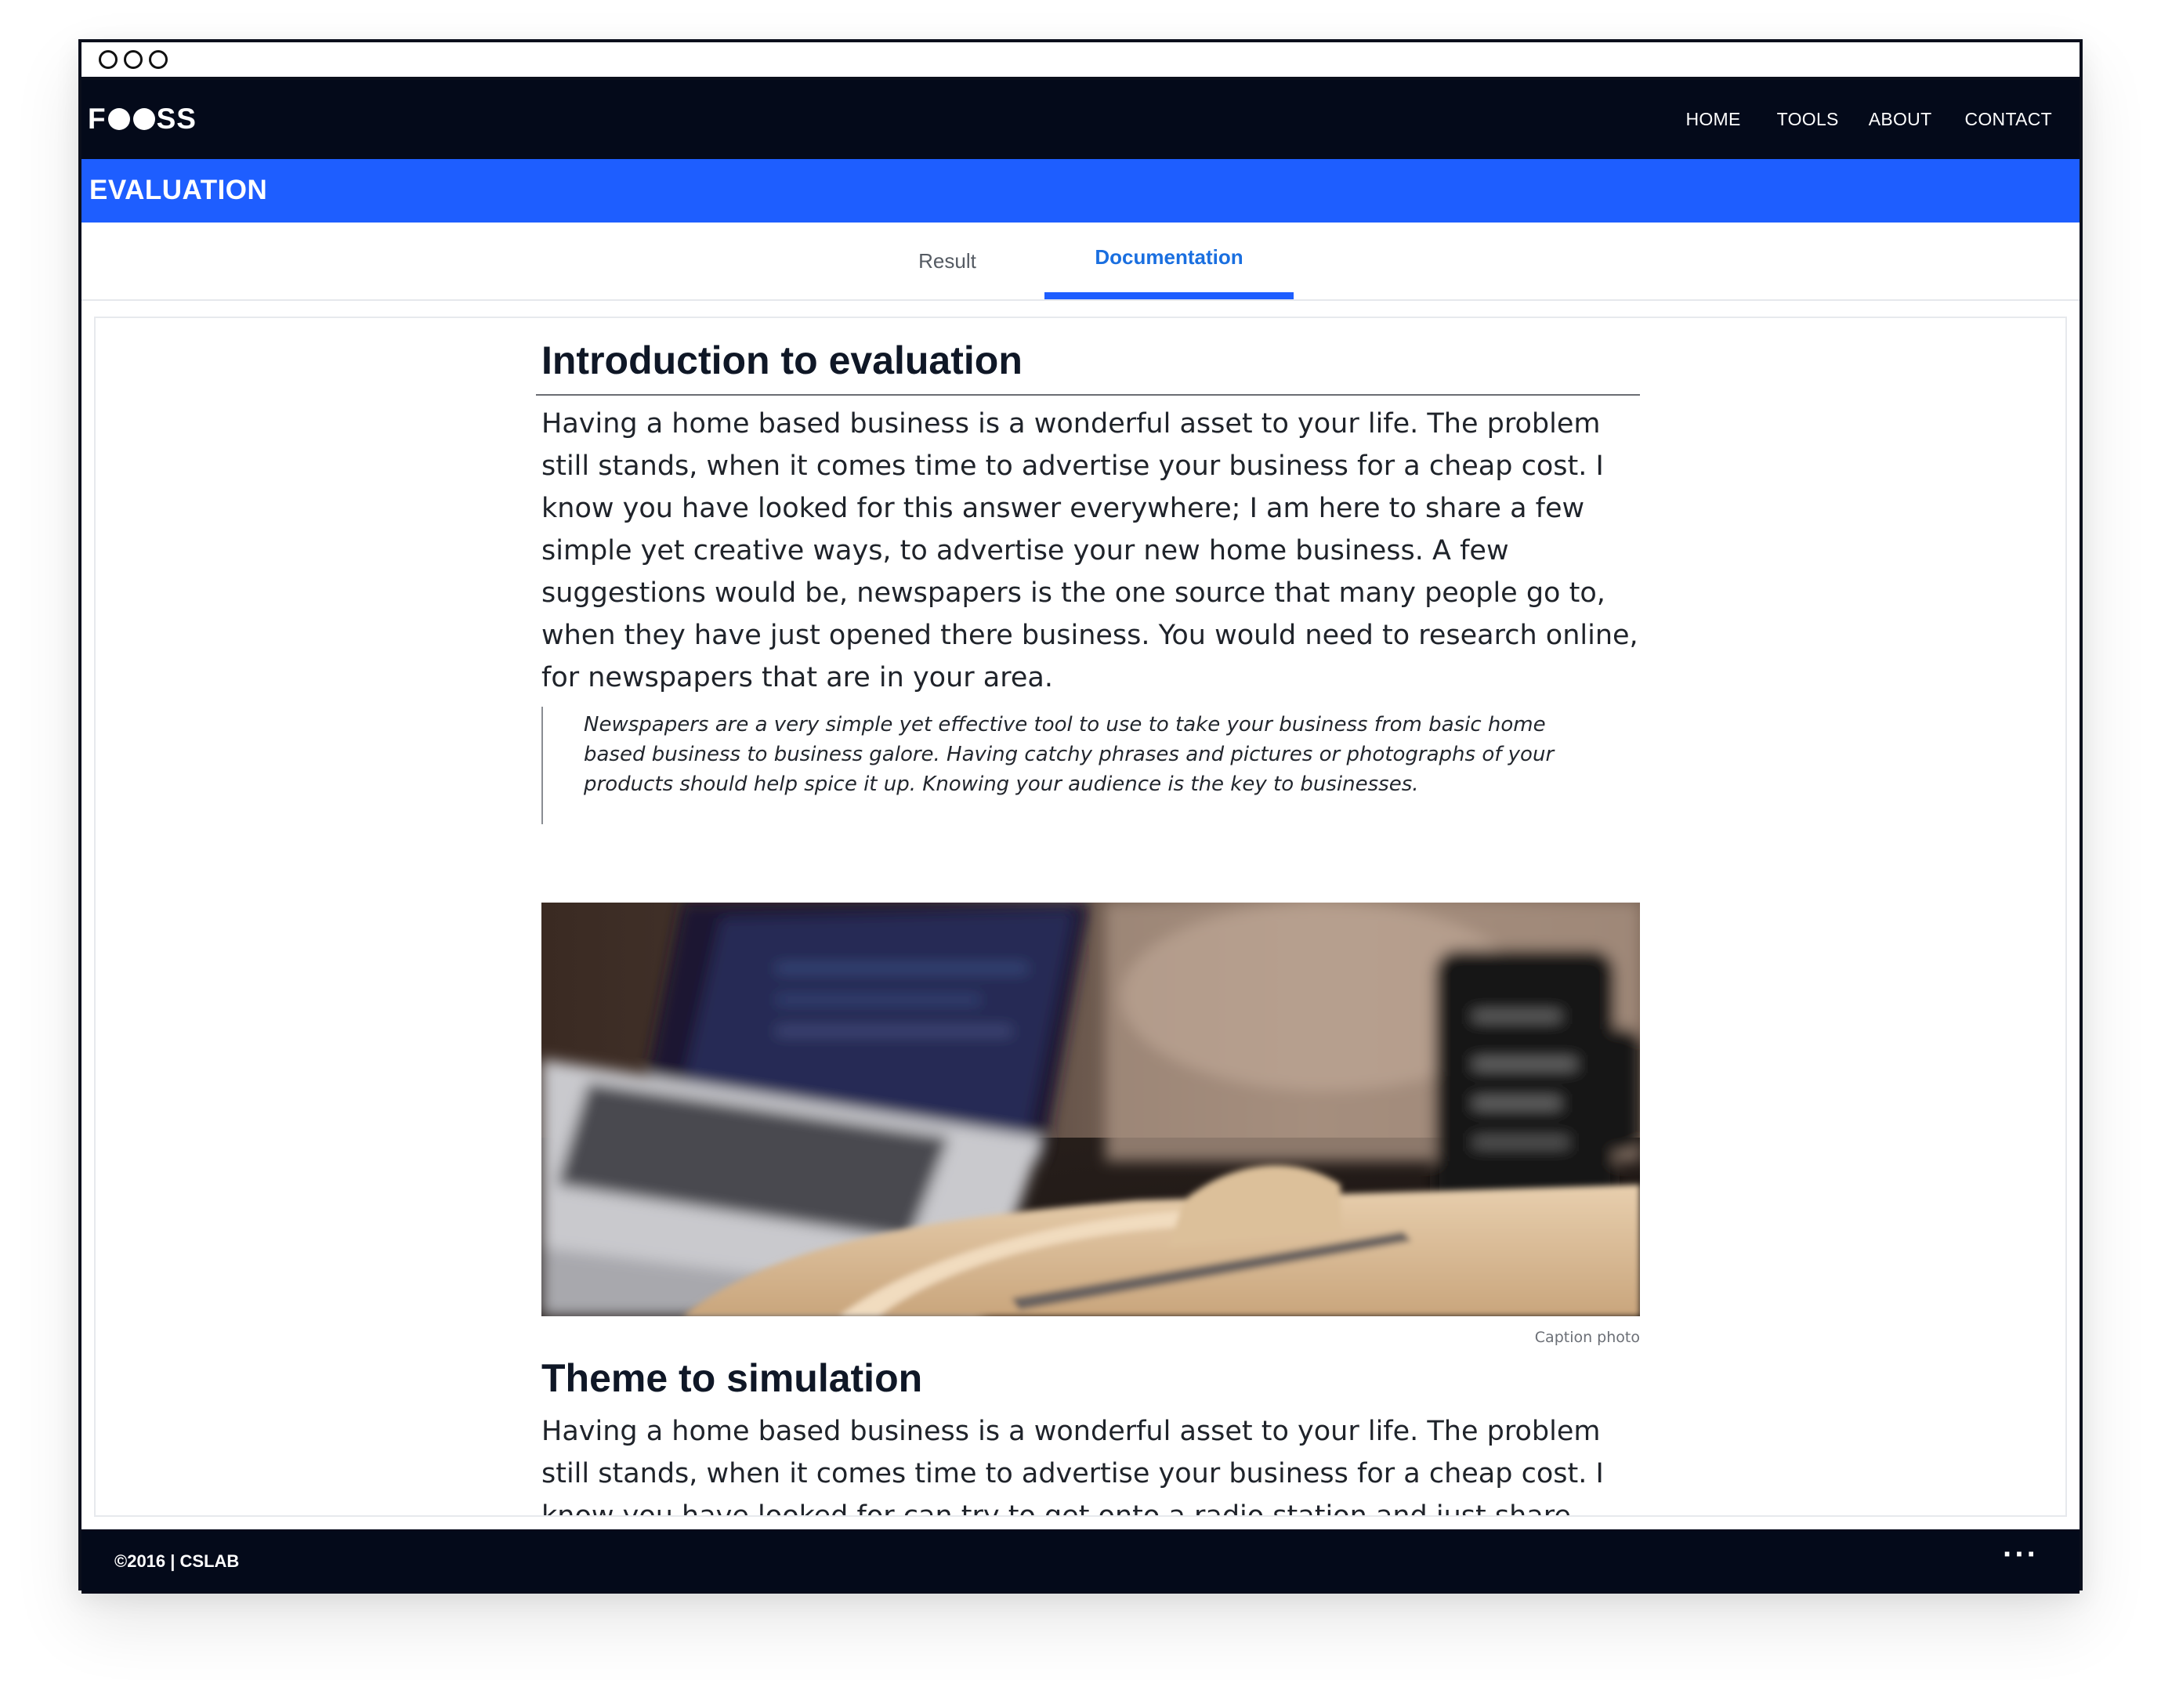 The height and width of the screenshot is (1708, 2161). I want to click on logo-text-start: F, so click(97, 119).